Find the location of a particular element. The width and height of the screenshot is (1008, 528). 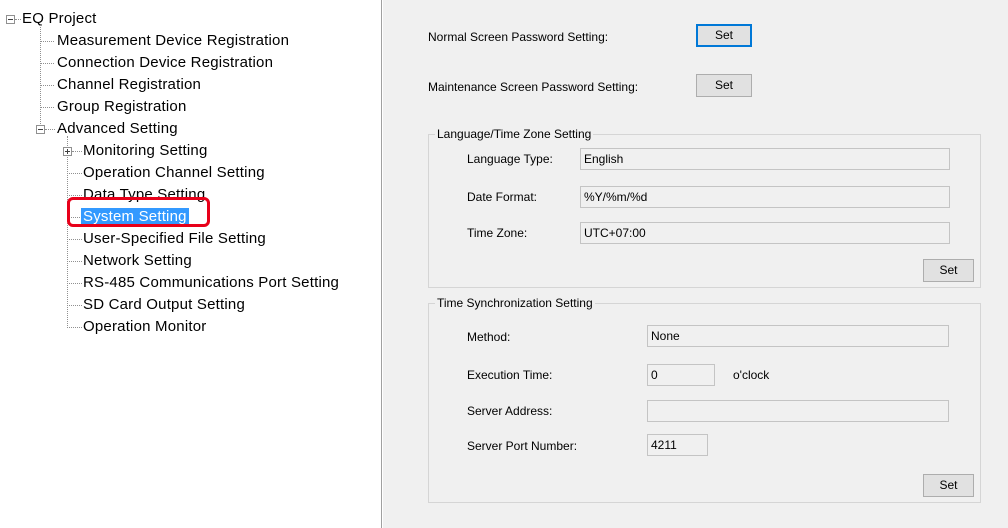

time-sync-set-button: Set is located at coordinates (948, 485).